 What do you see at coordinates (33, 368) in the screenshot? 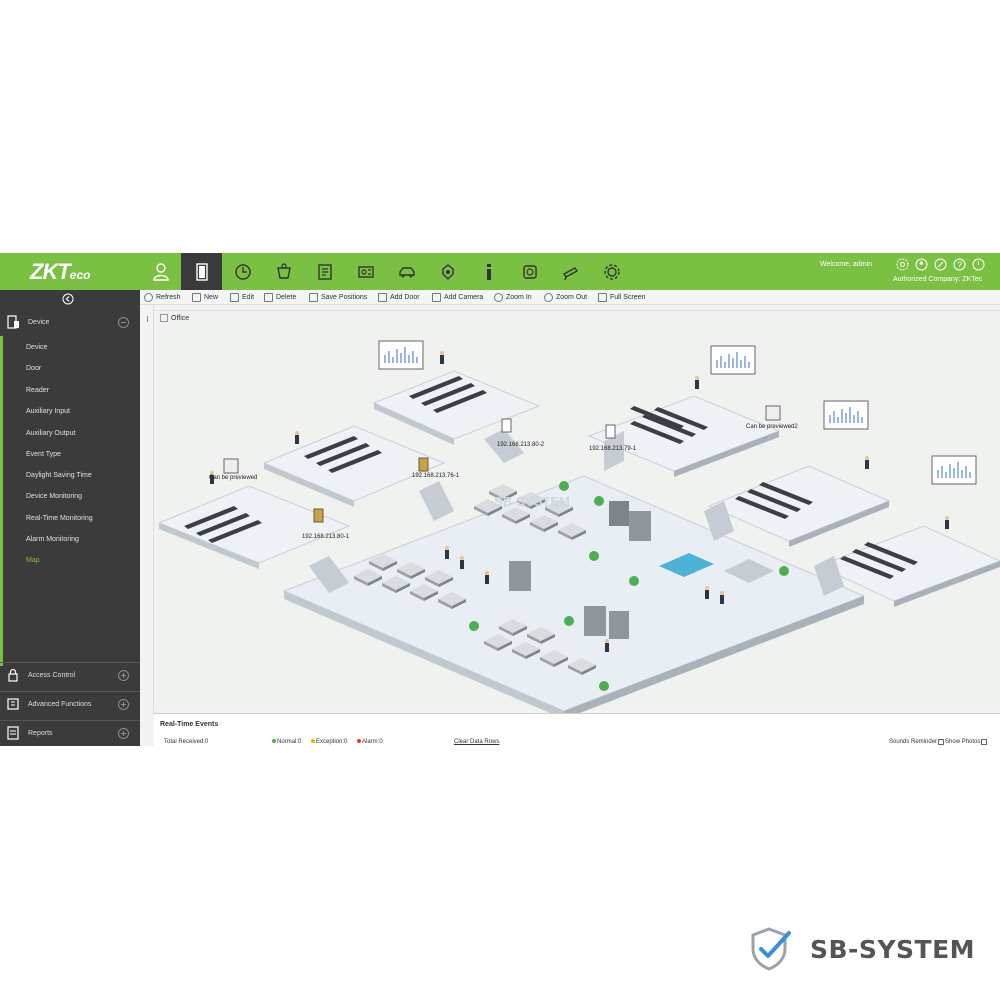
I see `sidebar-item-door: Door` at bounding box center [33, 368].